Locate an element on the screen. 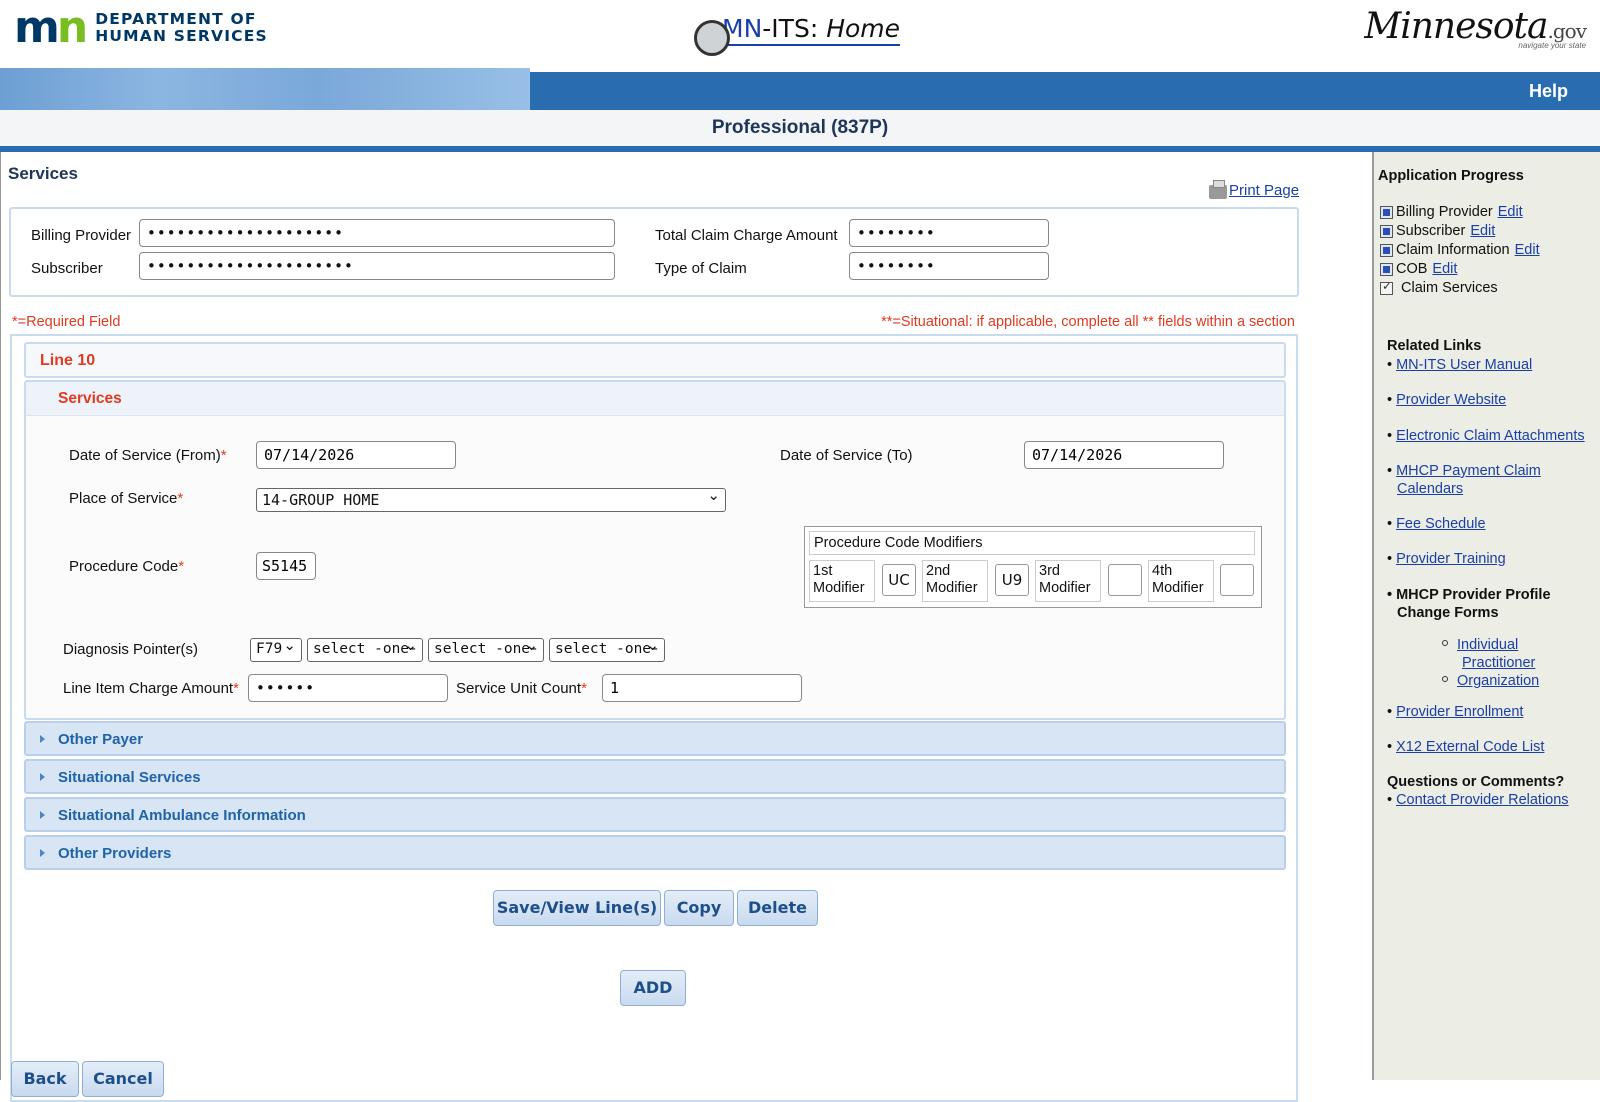 This screenshot has width=1600, height=1102. mnits-home-link: MN-ITS: Home is located at coordinates (797, 34).